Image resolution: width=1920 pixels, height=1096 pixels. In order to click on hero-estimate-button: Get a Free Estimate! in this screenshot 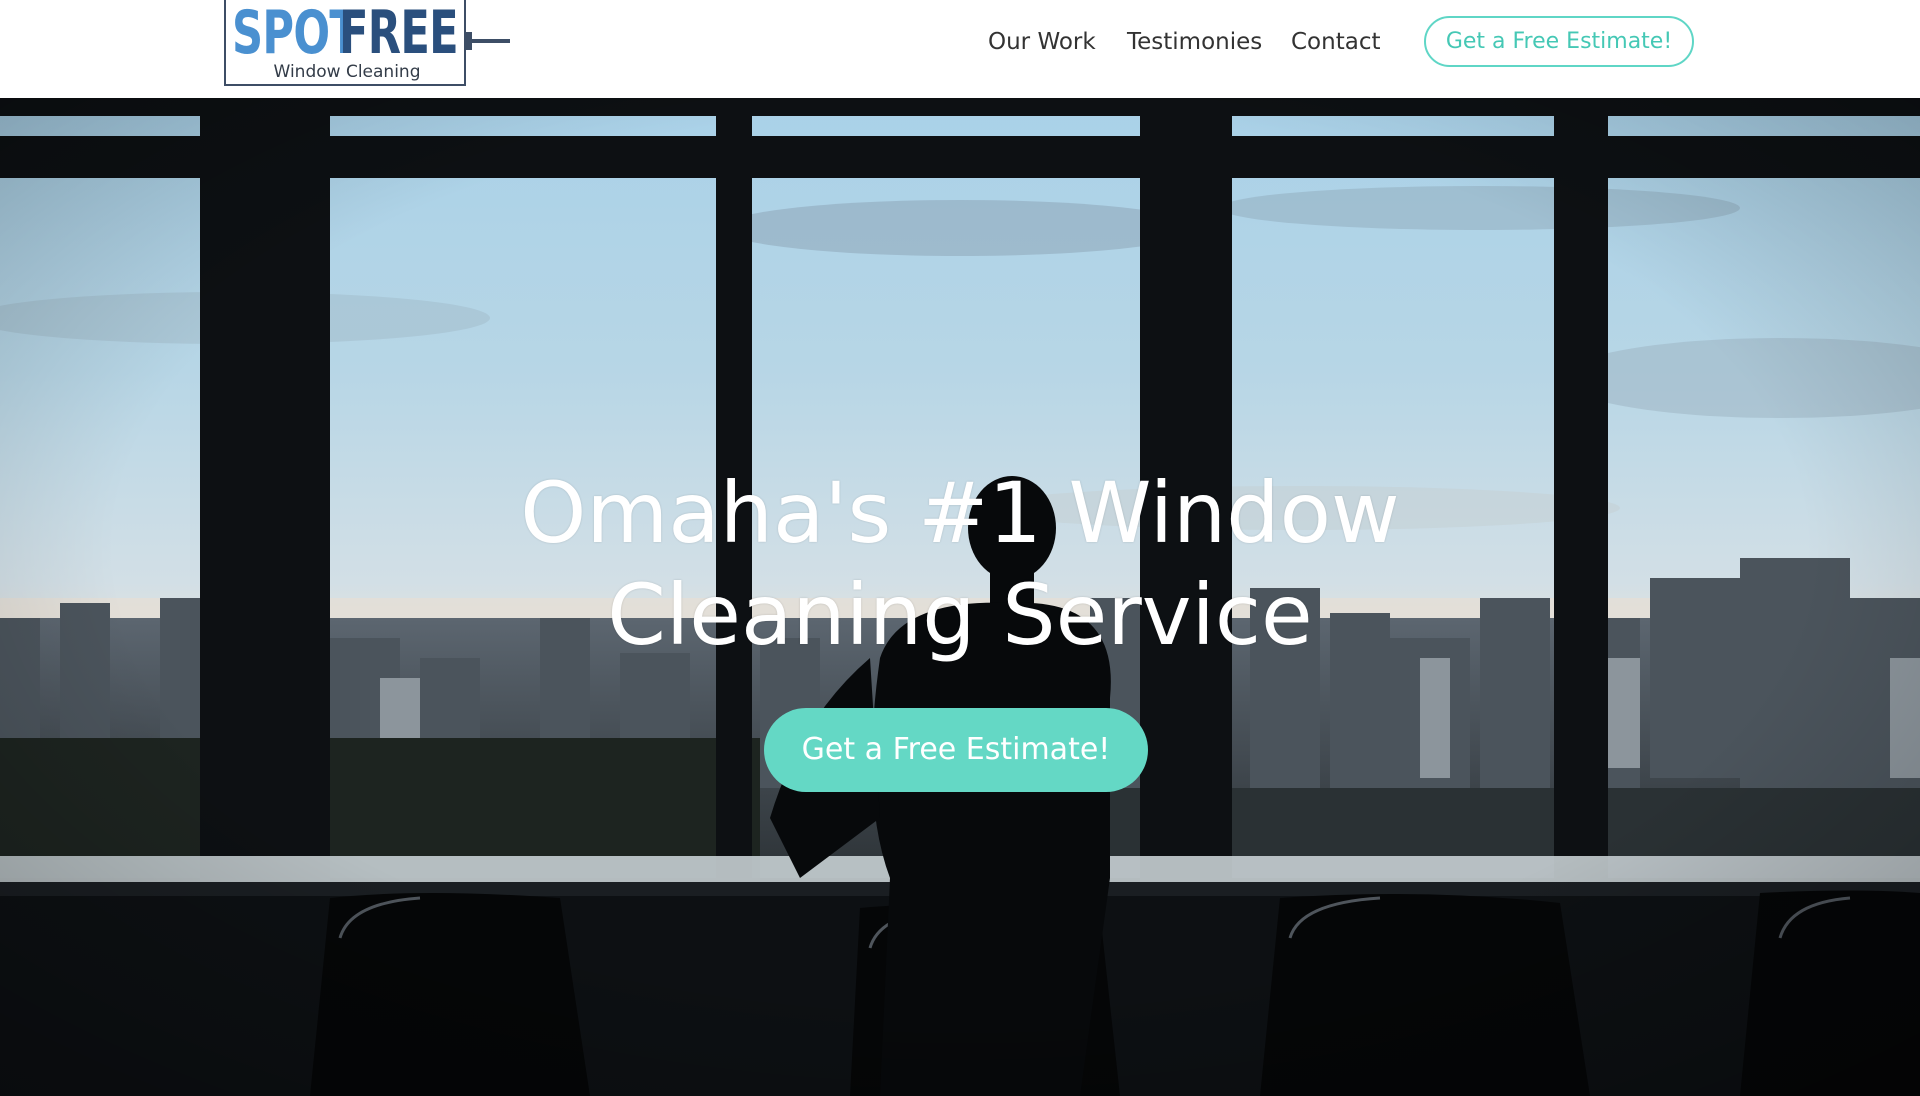, I will do `click(956, 750)`.